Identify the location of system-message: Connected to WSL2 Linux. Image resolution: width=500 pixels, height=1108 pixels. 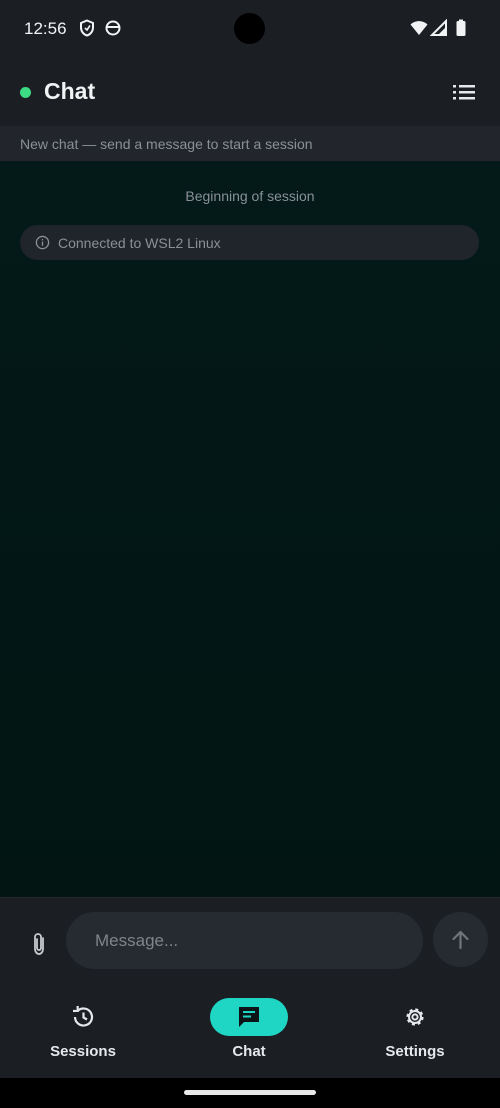
(249, 242).